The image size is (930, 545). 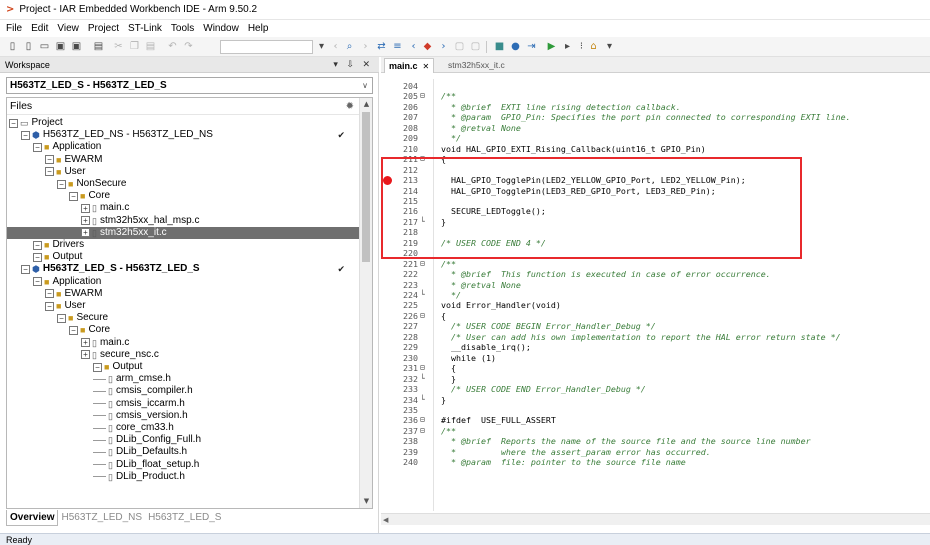 What do you see at coordinates (32, 518) in the screenshot?
I see `tab-overview: Overview` at bounding box center [32, 518].